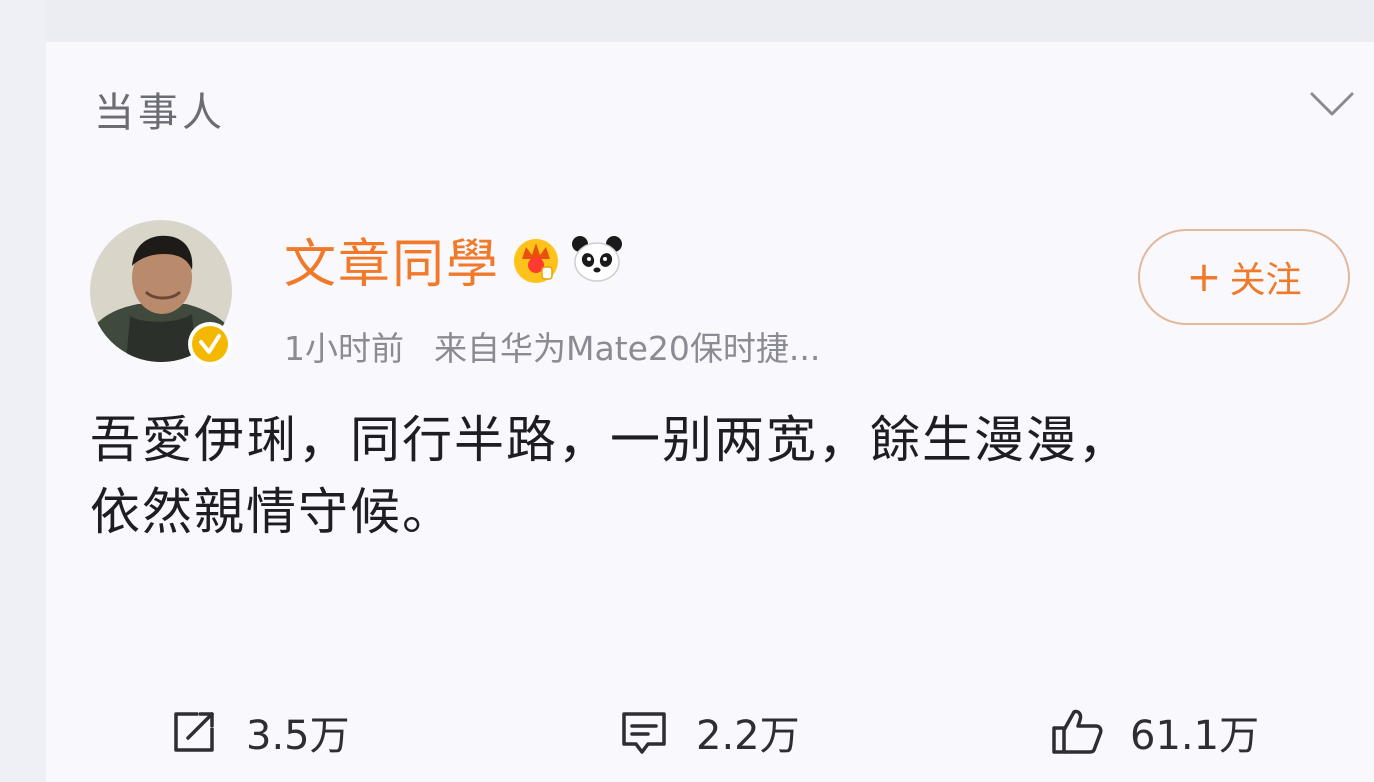 This screenshot has width=1374, height=782. I want to click on crown-icon, so click(536, 261).